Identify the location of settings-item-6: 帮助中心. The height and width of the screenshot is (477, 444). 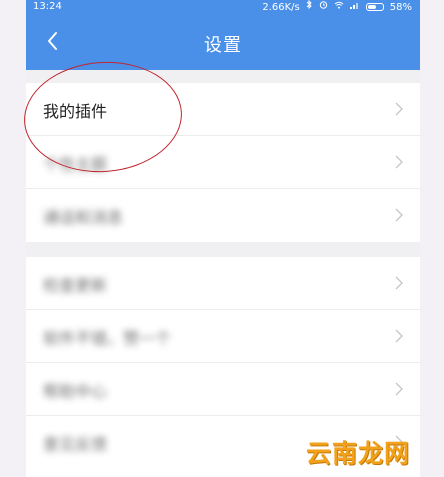
(223, 389).